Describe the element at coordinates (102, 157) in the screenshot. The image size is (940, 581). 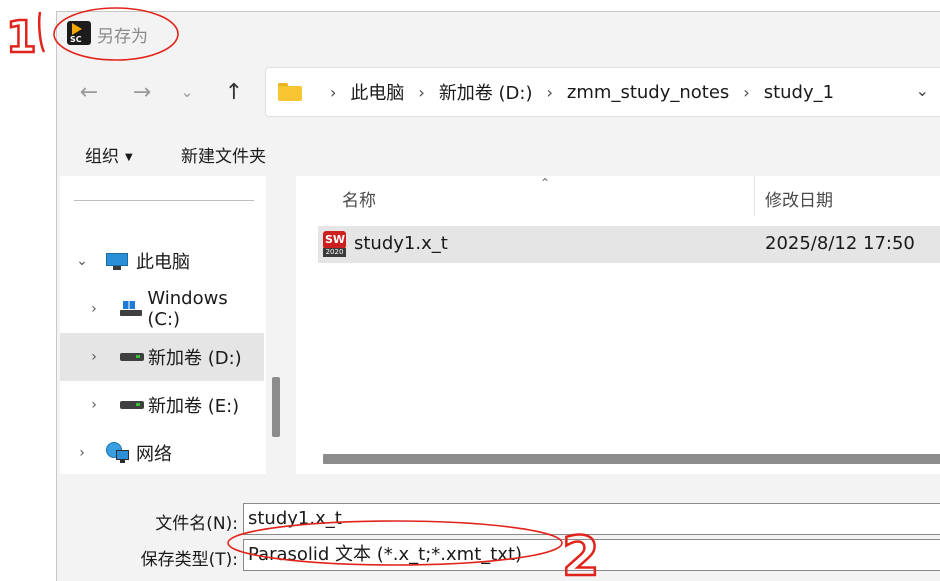
I see `organize-label: 组织` at that location.